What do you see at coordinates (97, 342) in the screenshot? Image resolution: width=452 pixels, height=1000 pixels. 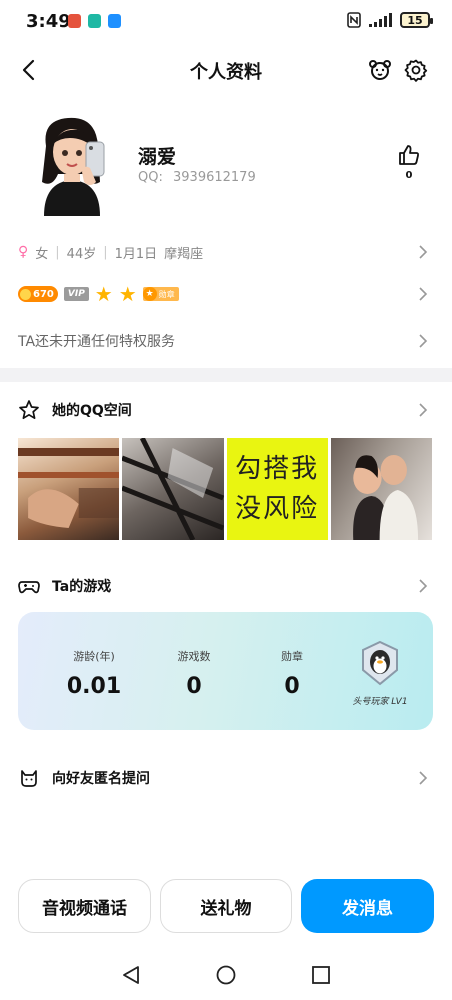 I see `privilege-text: TA还未开通任何特权服务` at bounding box center [97, 342].